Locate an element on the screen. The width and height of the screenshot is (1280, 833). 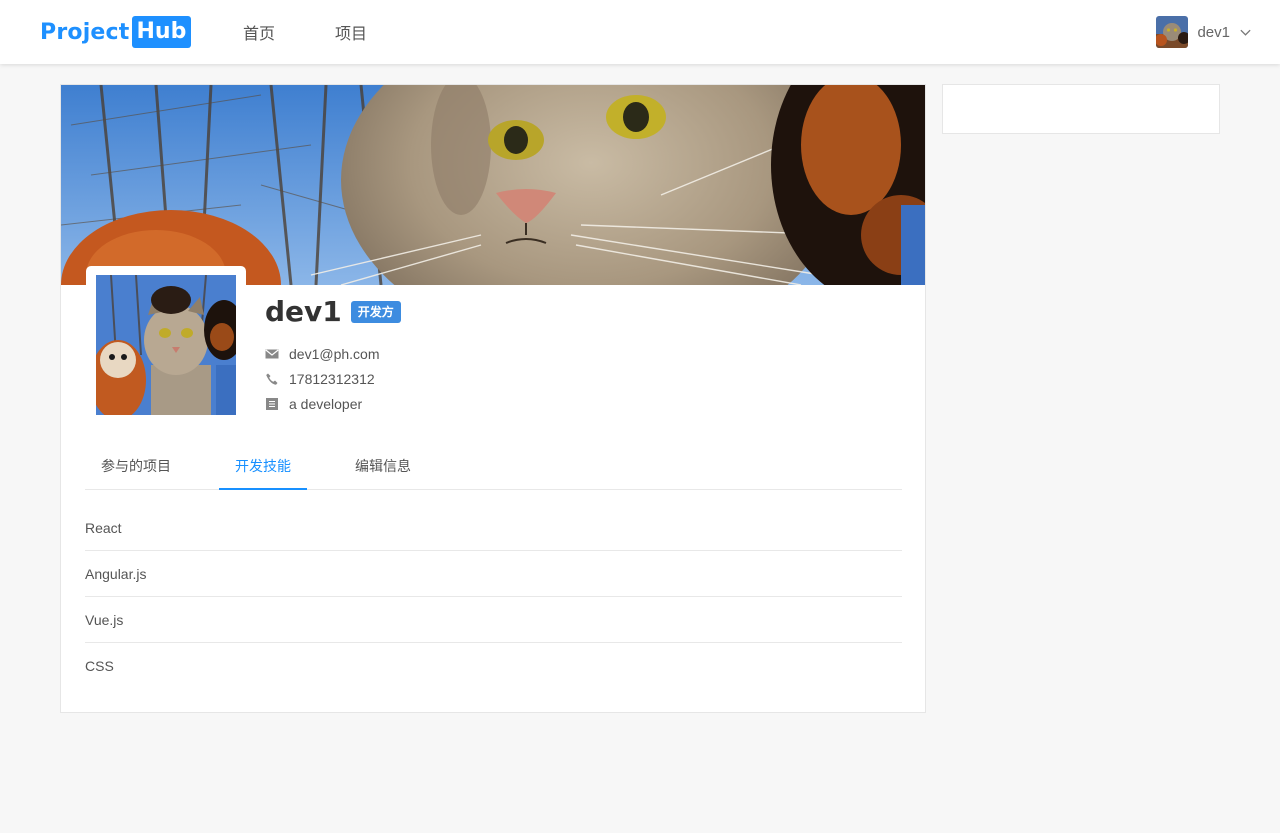
email-row: dev1@ph.com is located at coordinates (322, 354).